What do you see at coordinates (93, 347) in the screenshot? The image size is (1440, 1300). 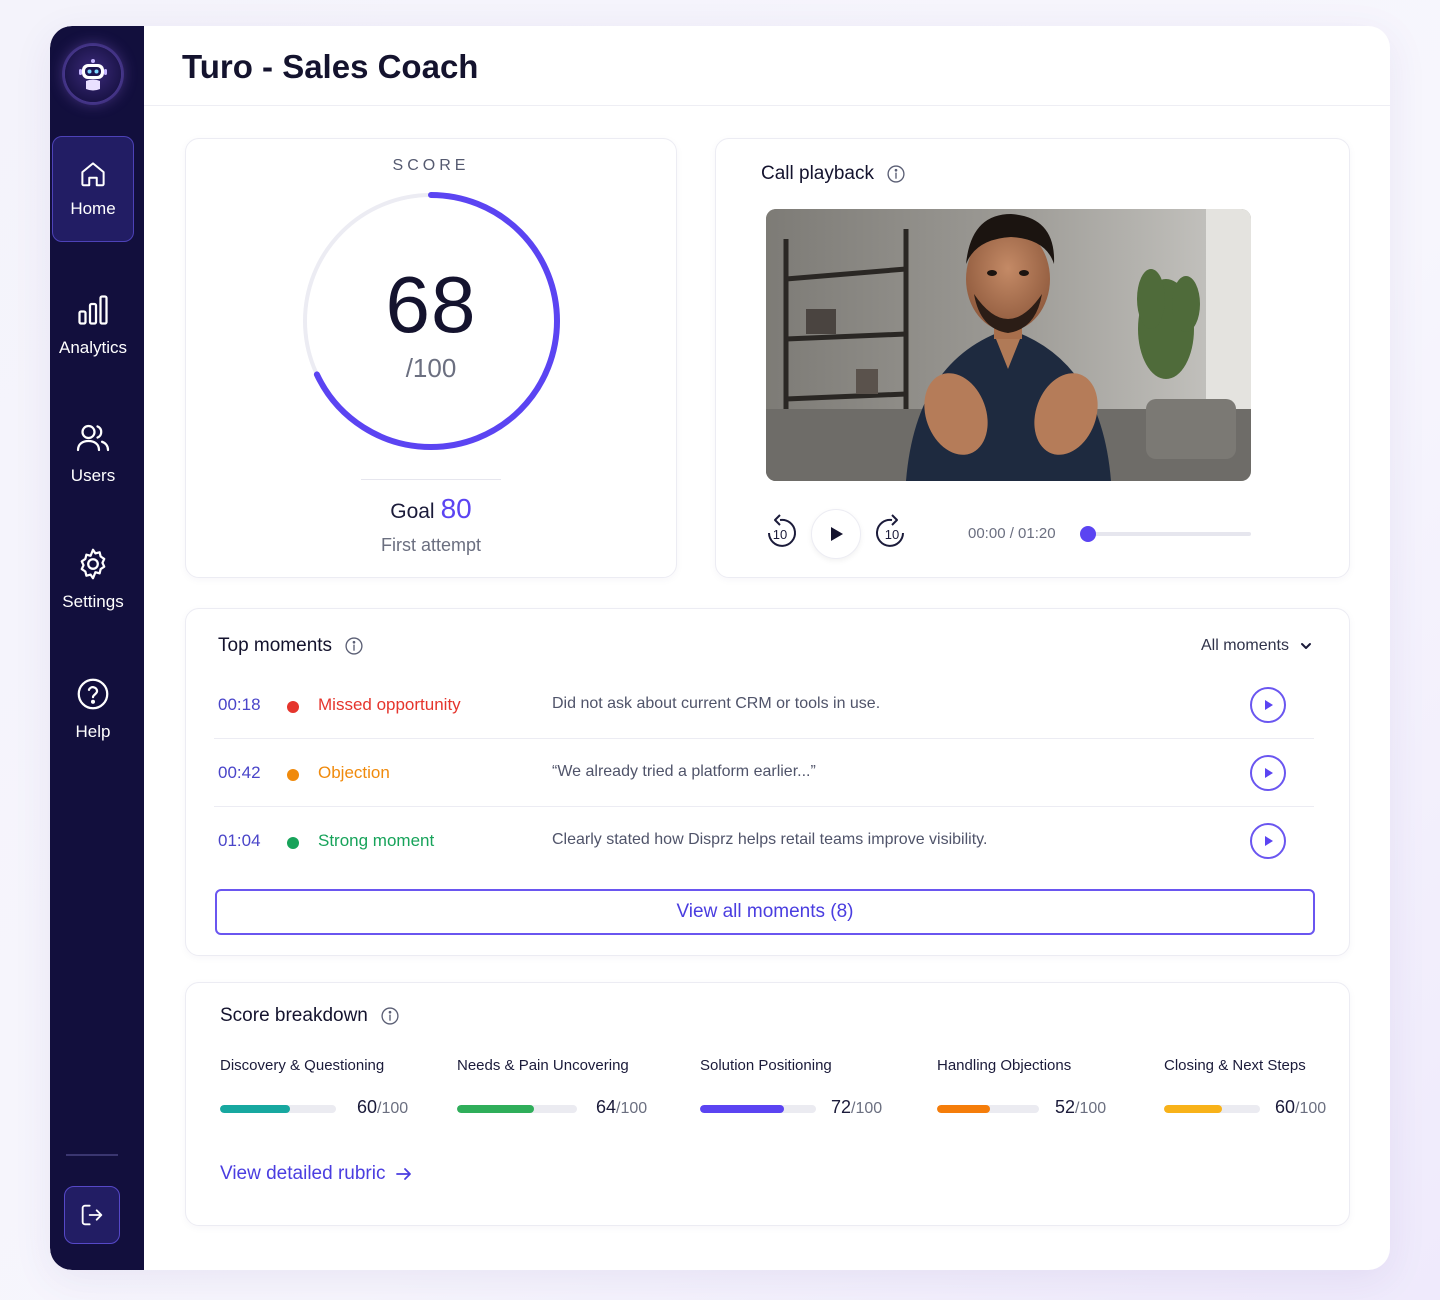 I see `sidebar-item-label: Analytics` at bounding box center [93, 347].